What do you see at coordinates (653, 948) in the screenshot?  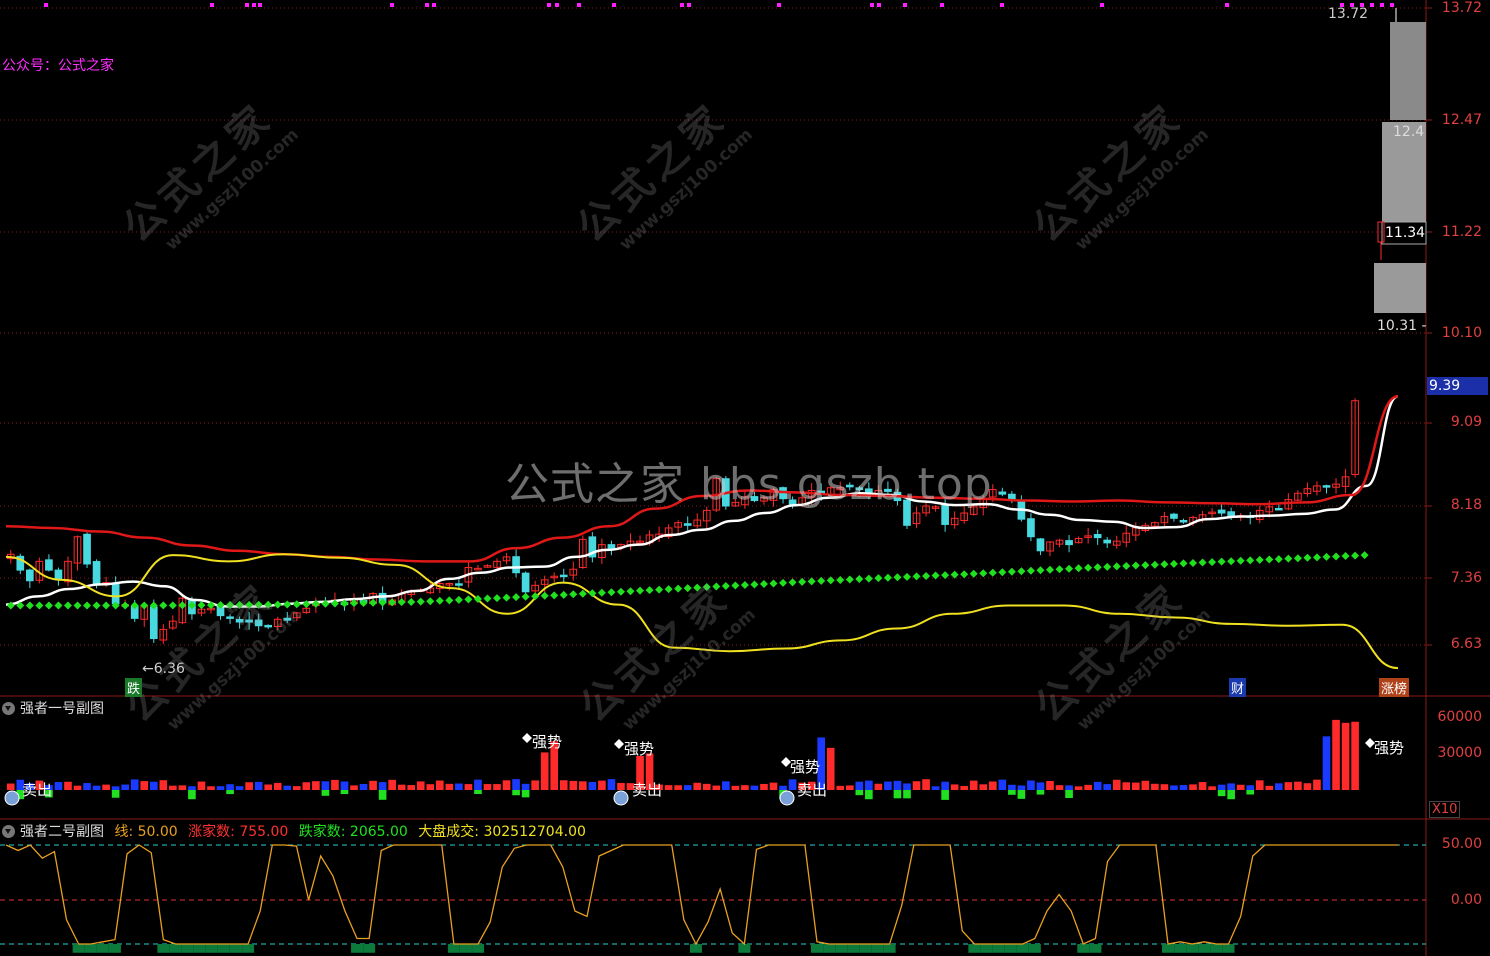 I see `osc-fill` at bounding box center [653, 948].